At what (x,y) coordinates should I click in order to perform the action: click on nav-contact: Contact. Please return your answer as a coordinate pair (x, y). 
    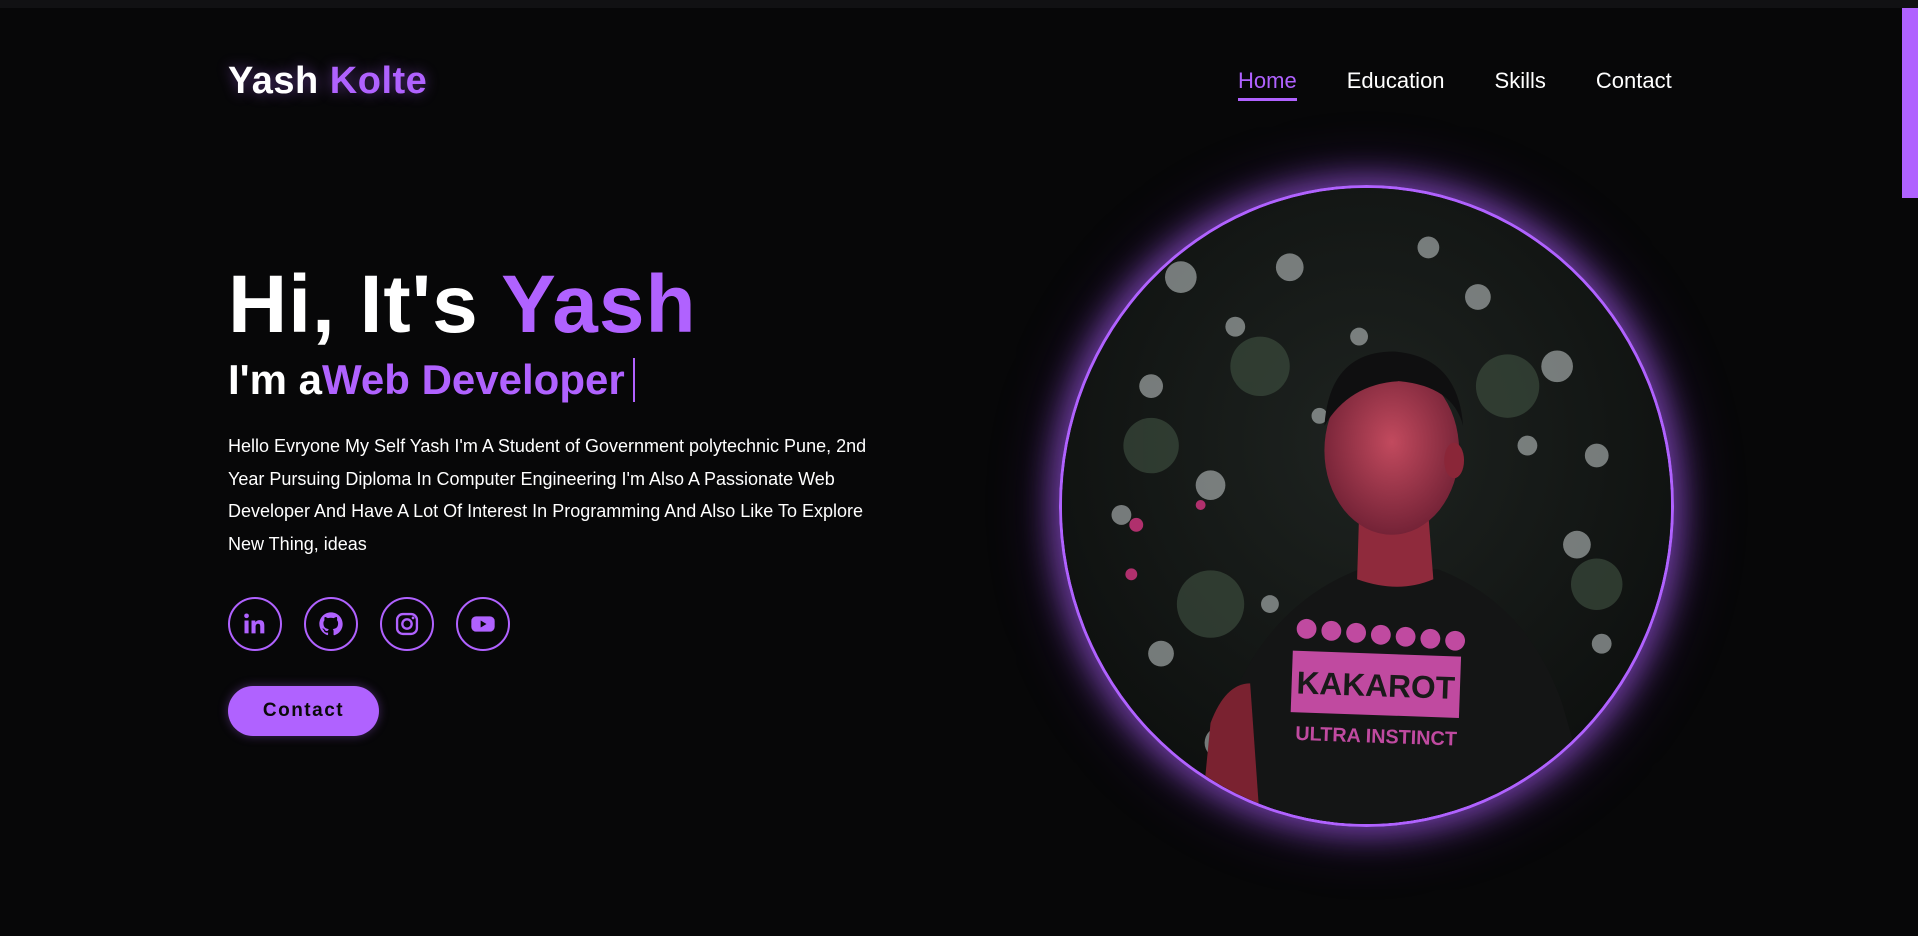
    Looking at the image, I should click on (1634, 84).